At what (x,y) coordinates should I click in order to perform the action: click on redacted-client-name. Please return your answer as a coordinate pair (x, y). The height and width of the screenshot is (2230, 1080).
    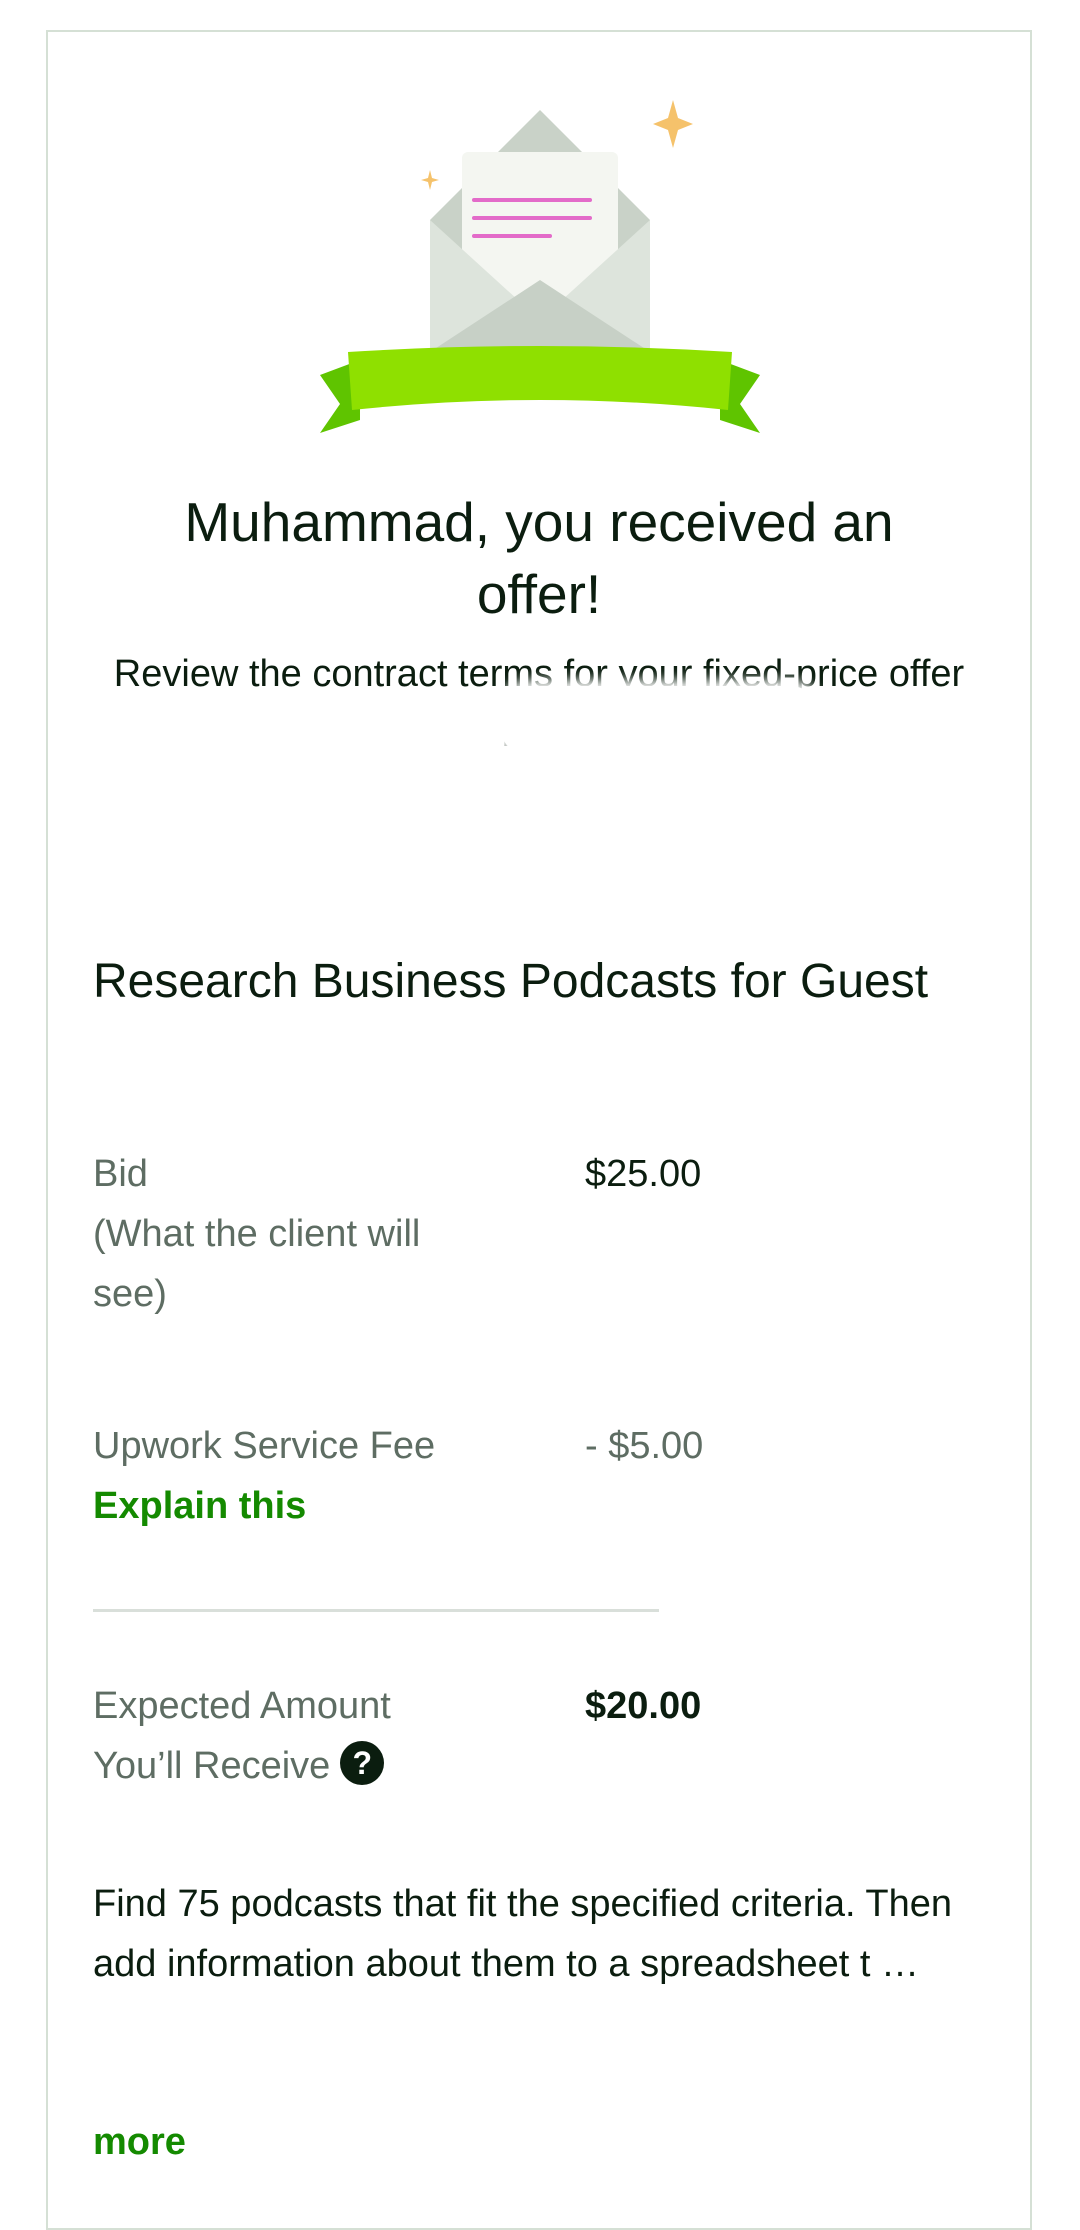
    Looking at the image, I should click on (660, 721).